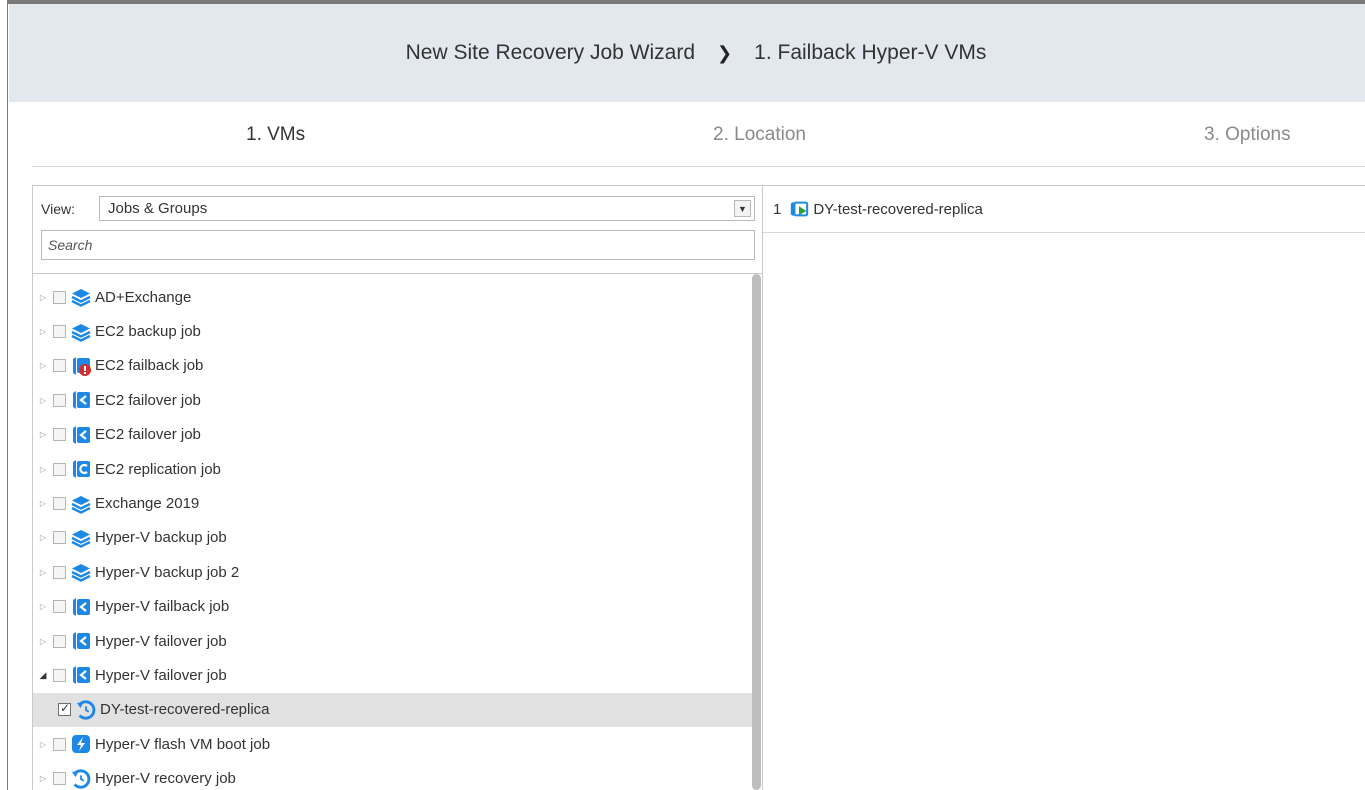 The height and width of the screenshot is (790, 1365). Describe the element at coordinates (698, 134) in the screenshot. I see `wizard-steps: 1. VMs 2. Location 3. Options` at that location.